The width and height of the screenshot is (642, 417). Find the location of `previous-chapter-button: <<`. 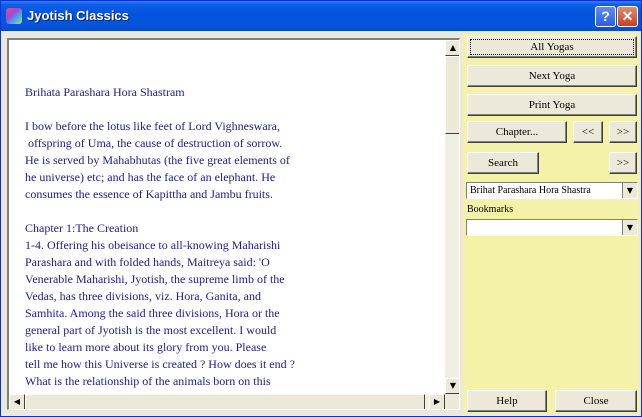

previous-chapter-button: << is located at coordinates (588, 132).